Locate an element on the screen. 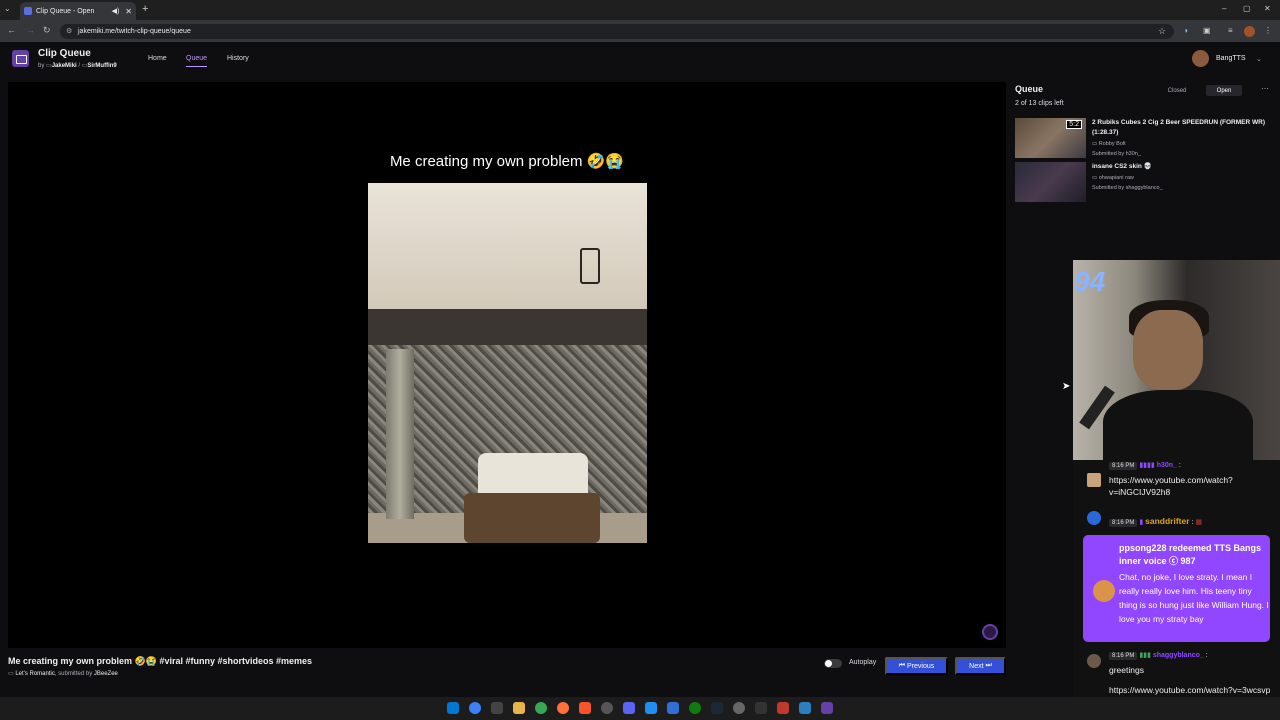 Image resolution: width=1280 pixels, height=720 pixels. clip-source: Let's Romantic is located at coordinates (35, 674).